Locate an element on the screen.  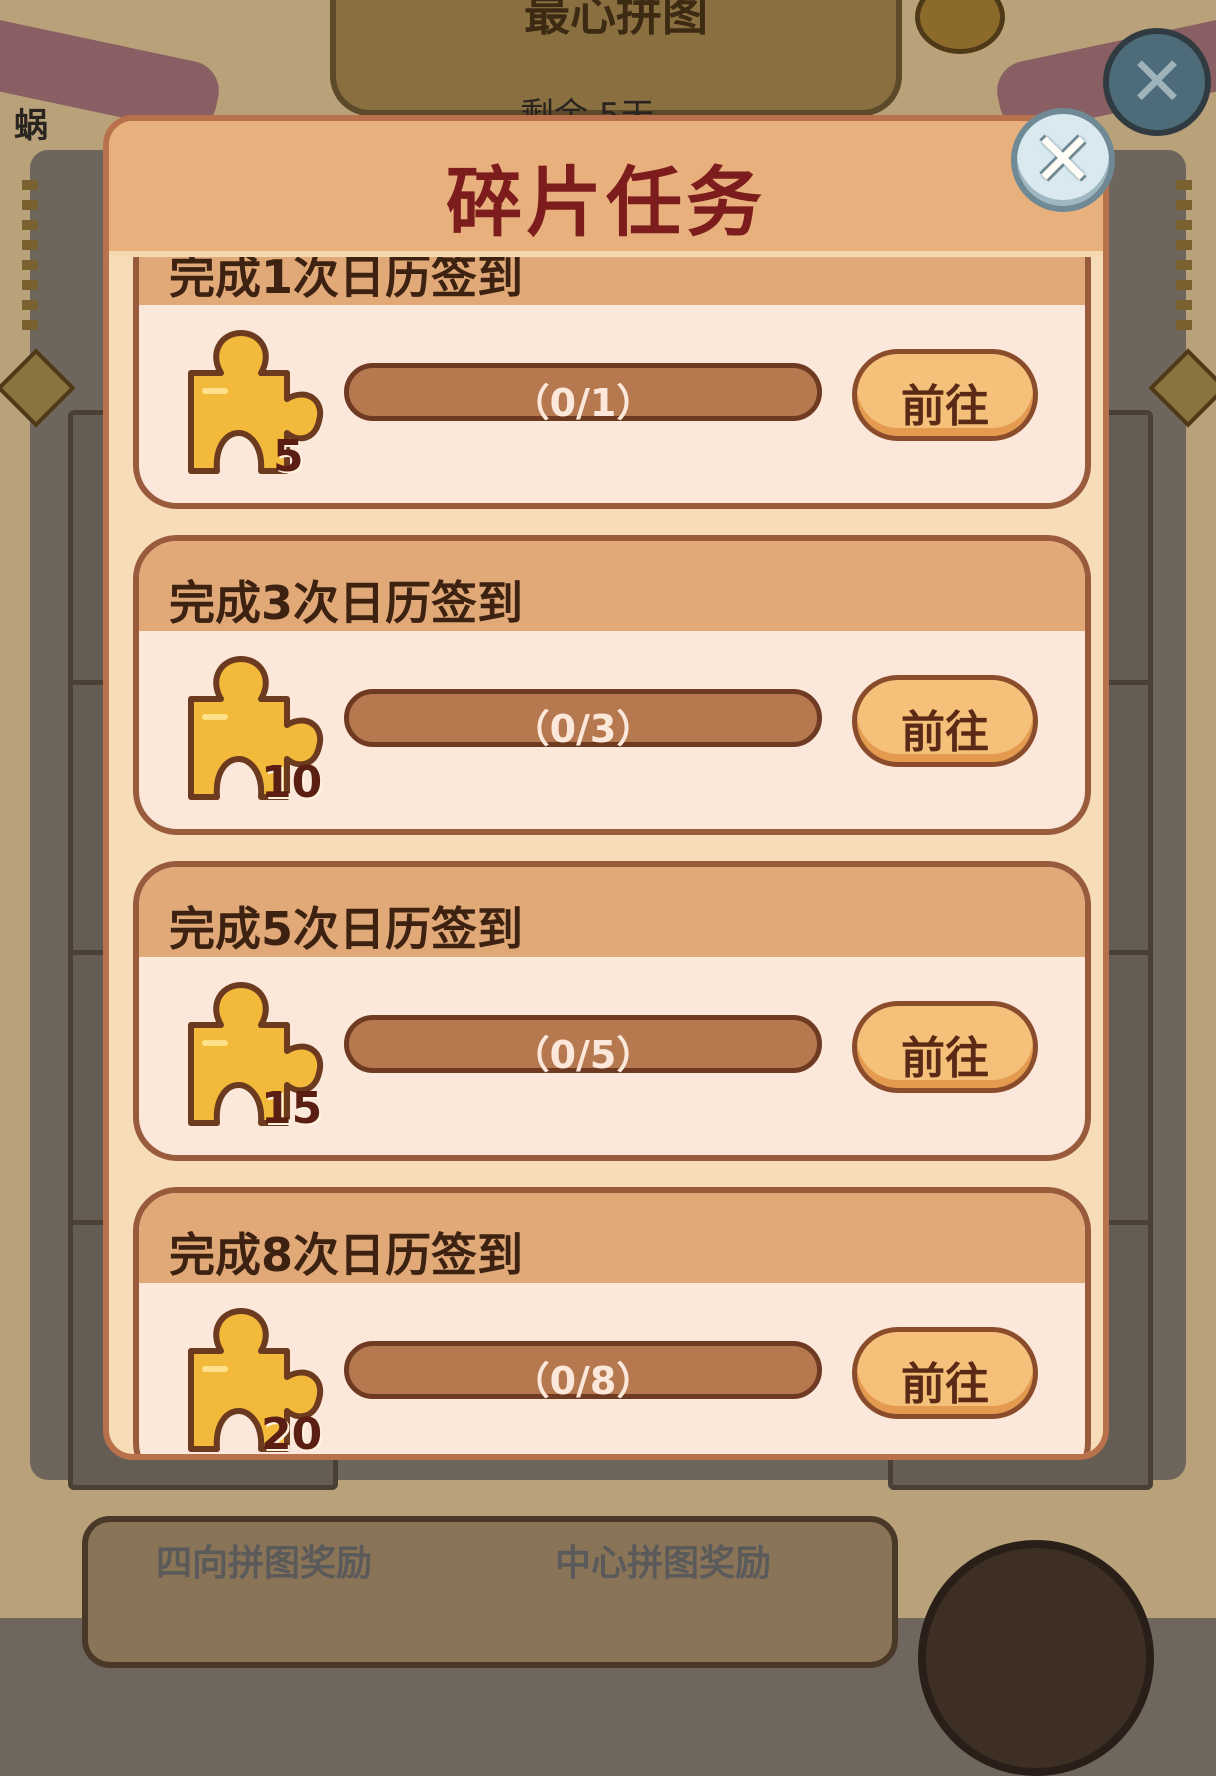
progress-bar: （0/3） is located at coordinates (583, 720).